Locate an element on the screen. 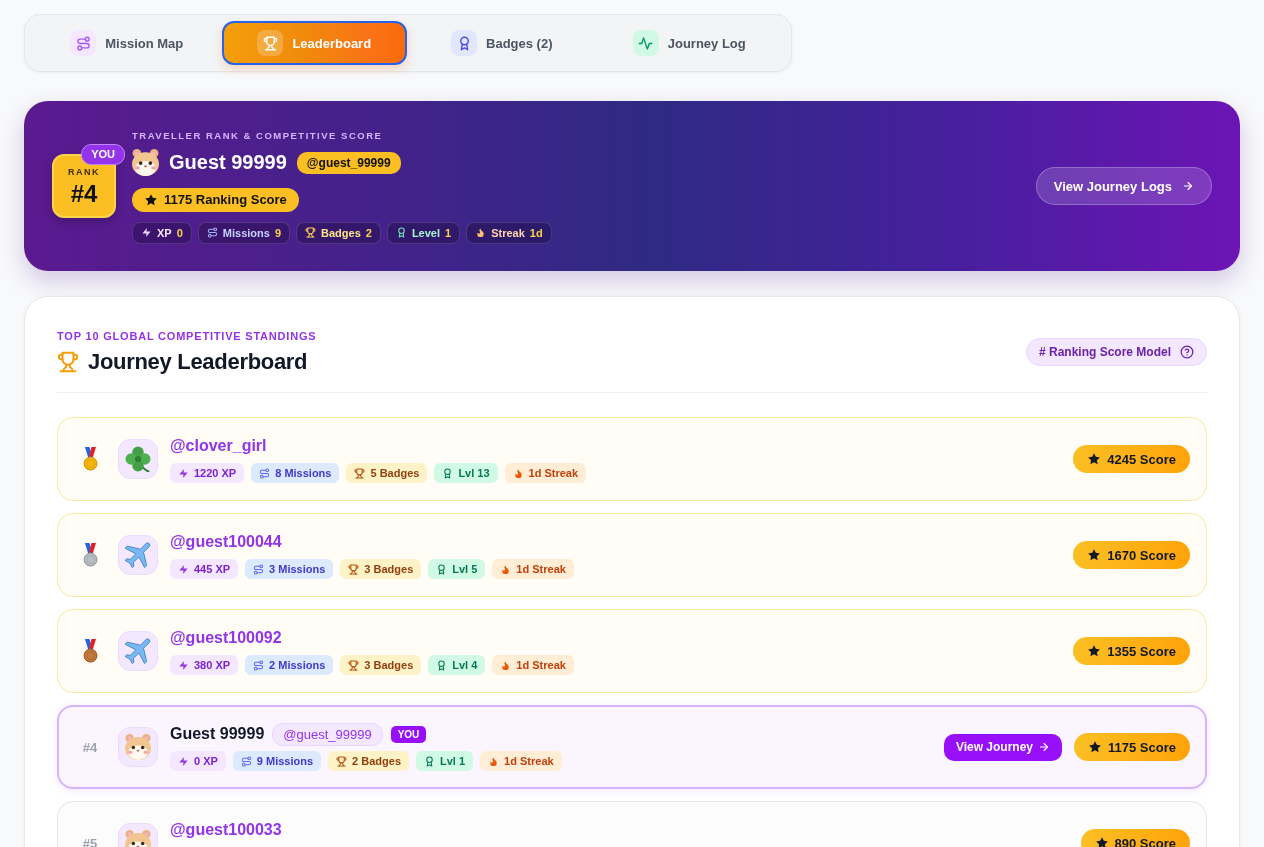  stat-value: 2 is located at coordinates (368, 232).